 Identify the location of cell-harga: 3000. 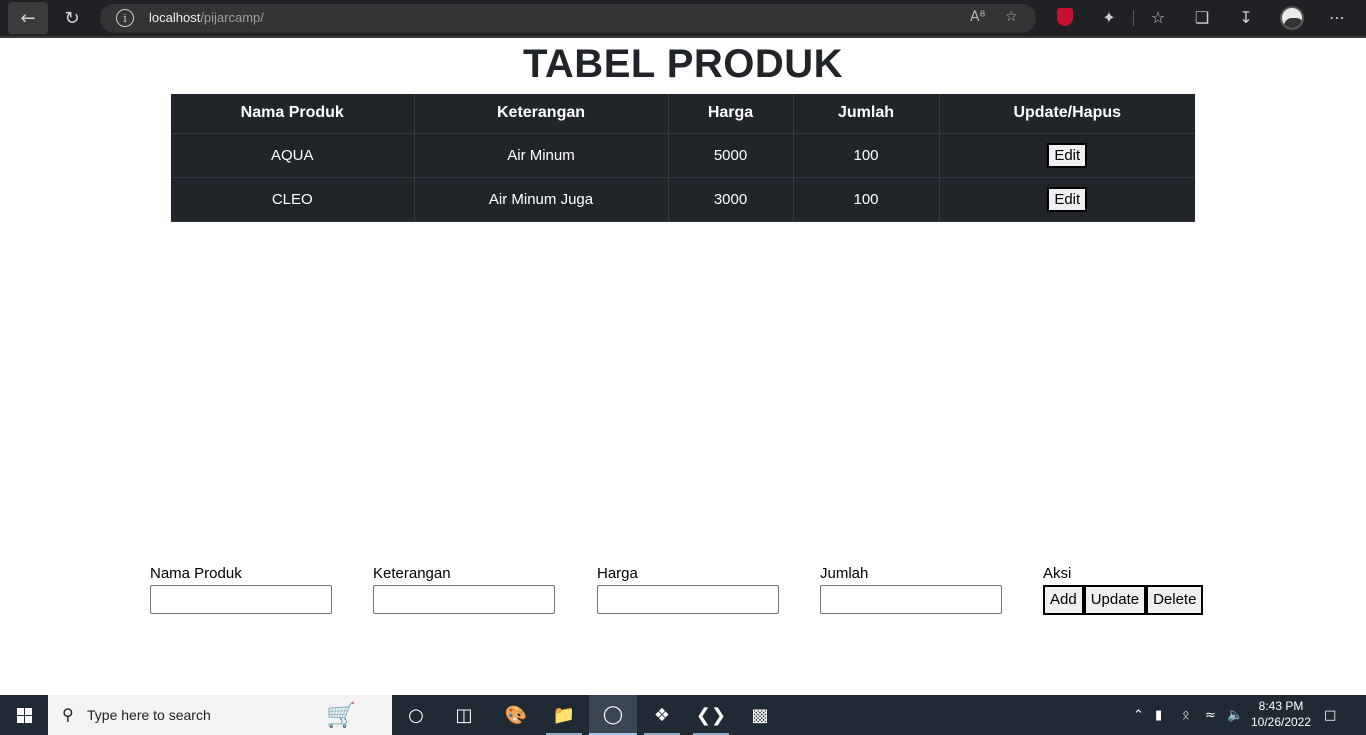
(731, 199).